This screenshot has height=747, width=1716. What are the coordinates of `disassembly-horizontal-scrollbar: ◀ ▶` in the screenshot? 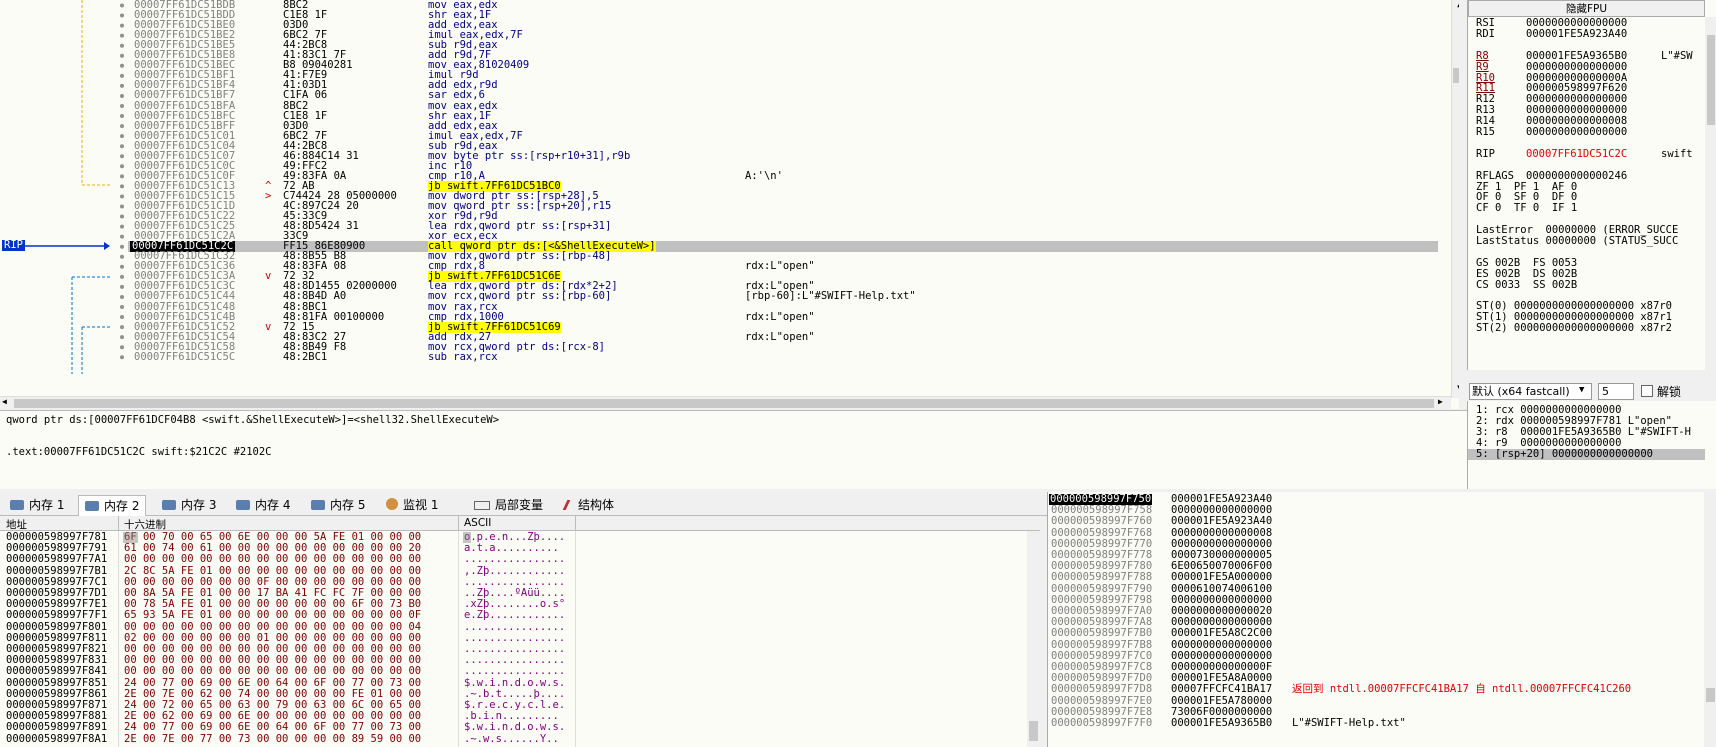 It's located at (725, 402).